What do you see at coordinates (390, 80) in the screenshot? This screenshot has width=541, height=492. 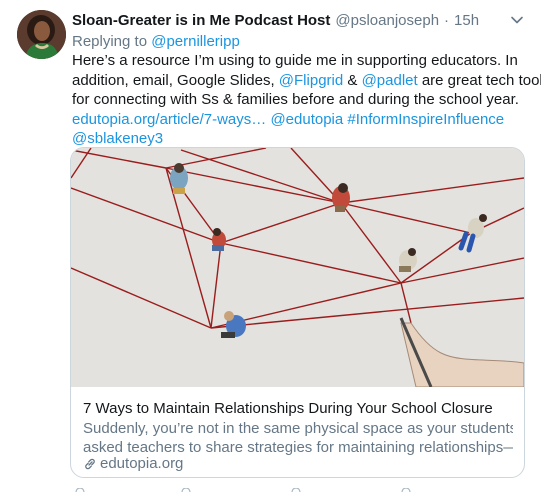 I see `mention-padlet: @padlet` at bounding box center [390, 80].